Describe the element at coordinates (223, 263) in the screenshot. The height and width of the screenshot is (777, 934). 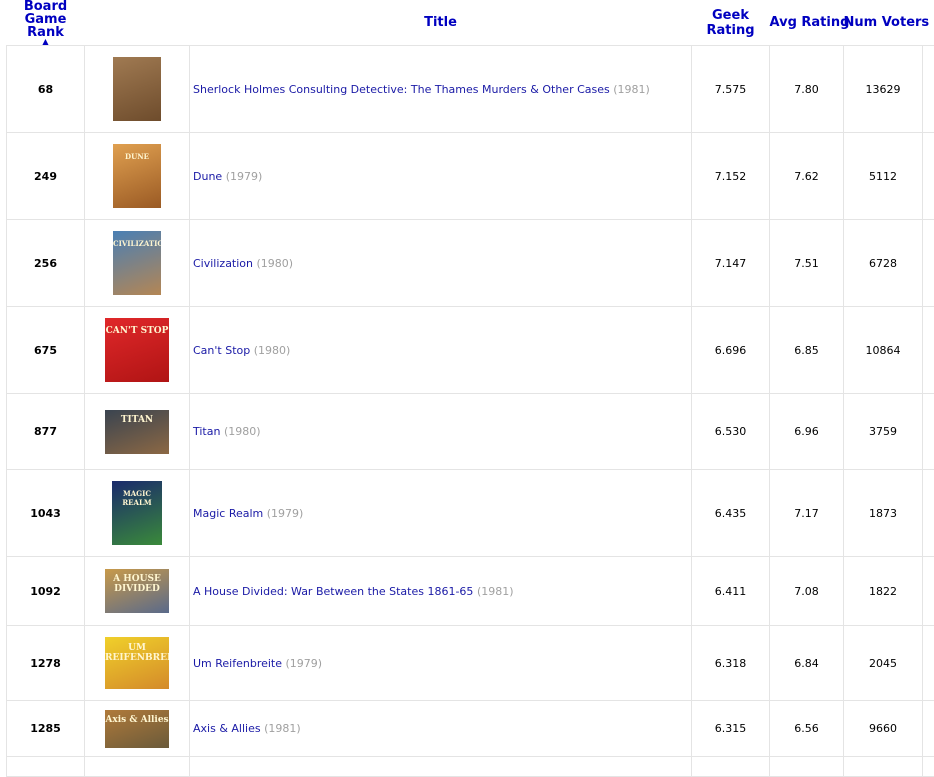
I see `game-title-link: Civilization` at that location.